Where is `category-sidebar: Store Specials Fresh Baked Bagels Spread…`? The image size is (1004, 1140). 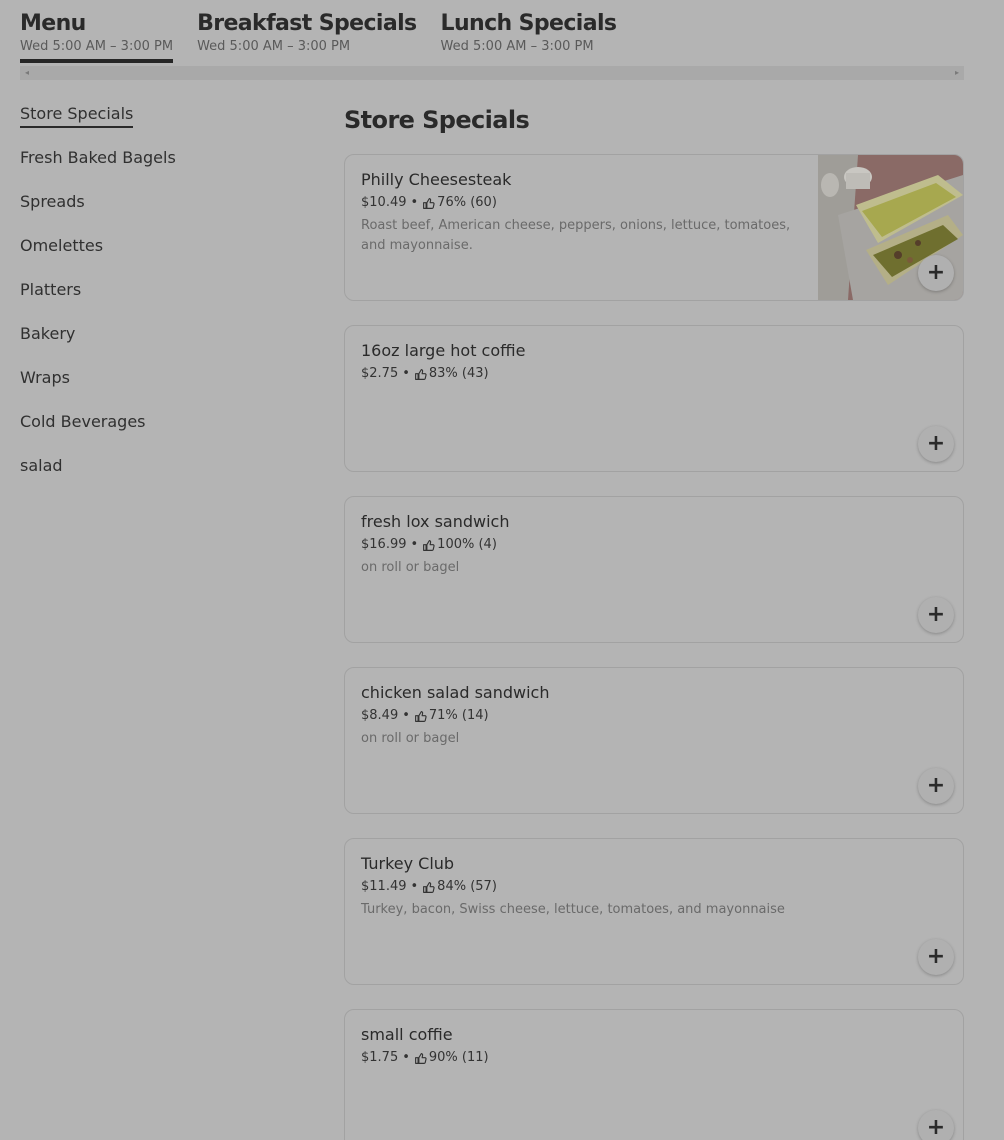
category-sidebar: Store Specials Fresh Baked Bagels Spread… is located at coordinates (160, 301).